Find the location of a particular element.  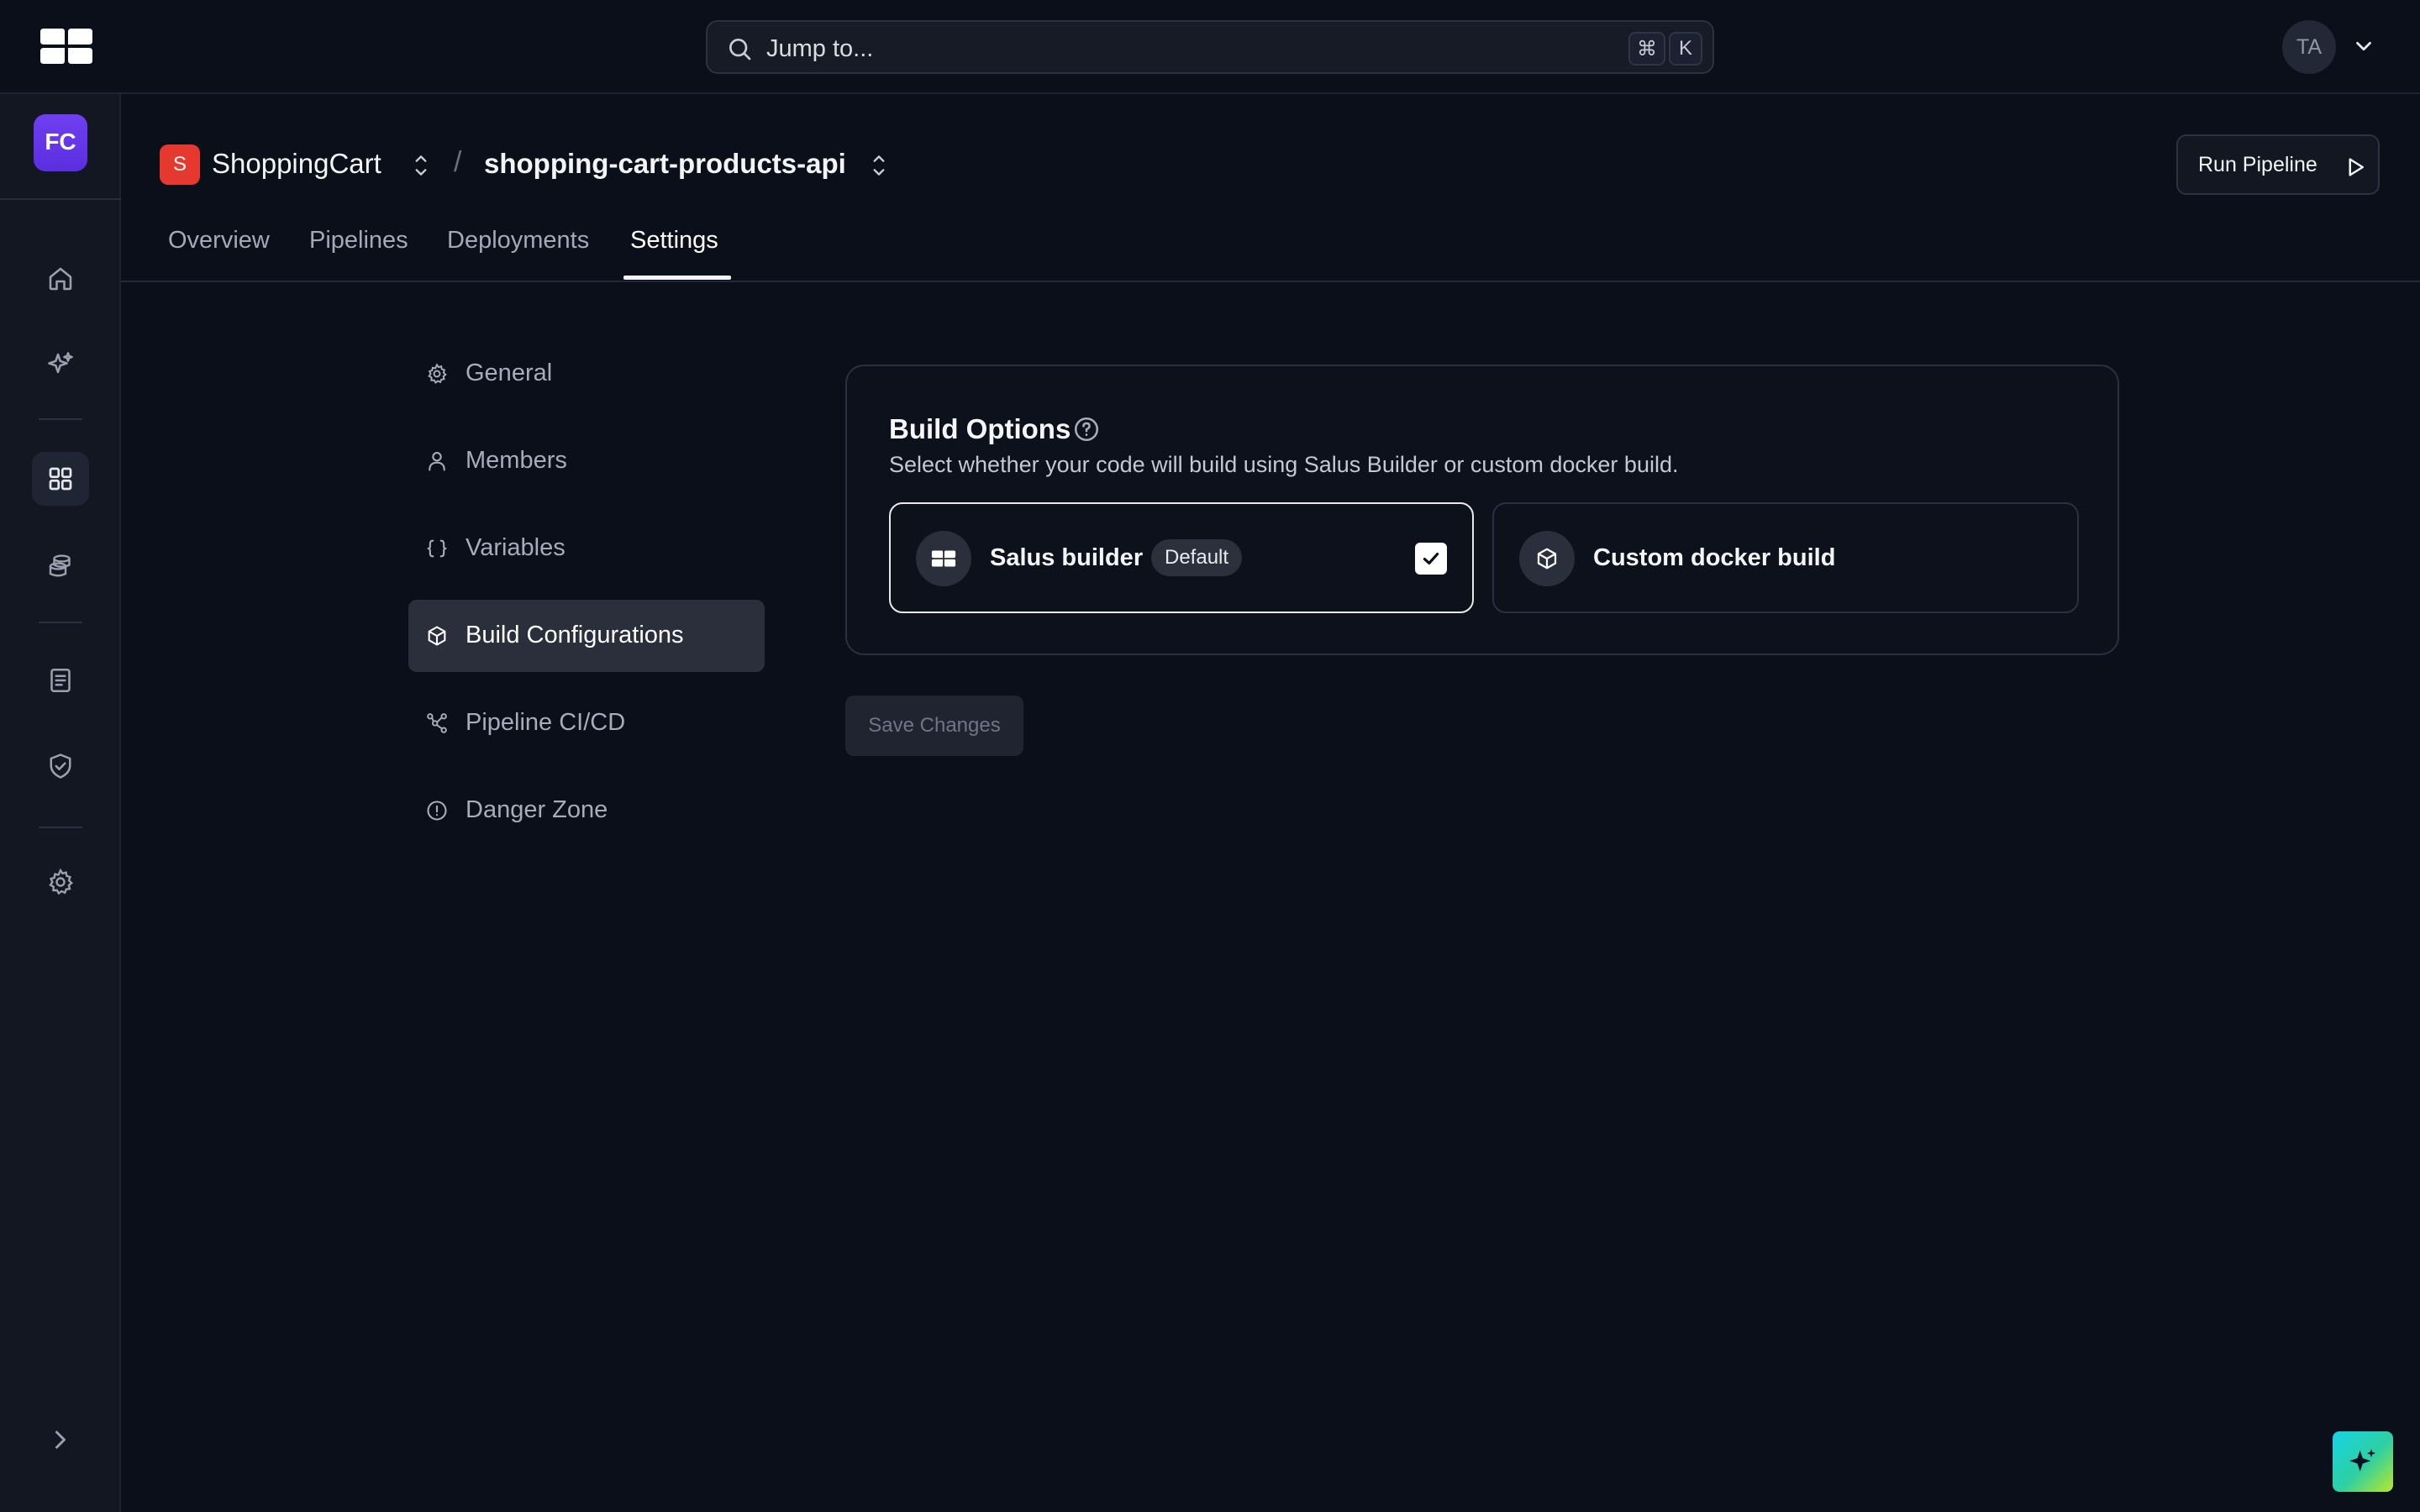

save-changes-button: Save Changes is located at coordinates (934, 726).